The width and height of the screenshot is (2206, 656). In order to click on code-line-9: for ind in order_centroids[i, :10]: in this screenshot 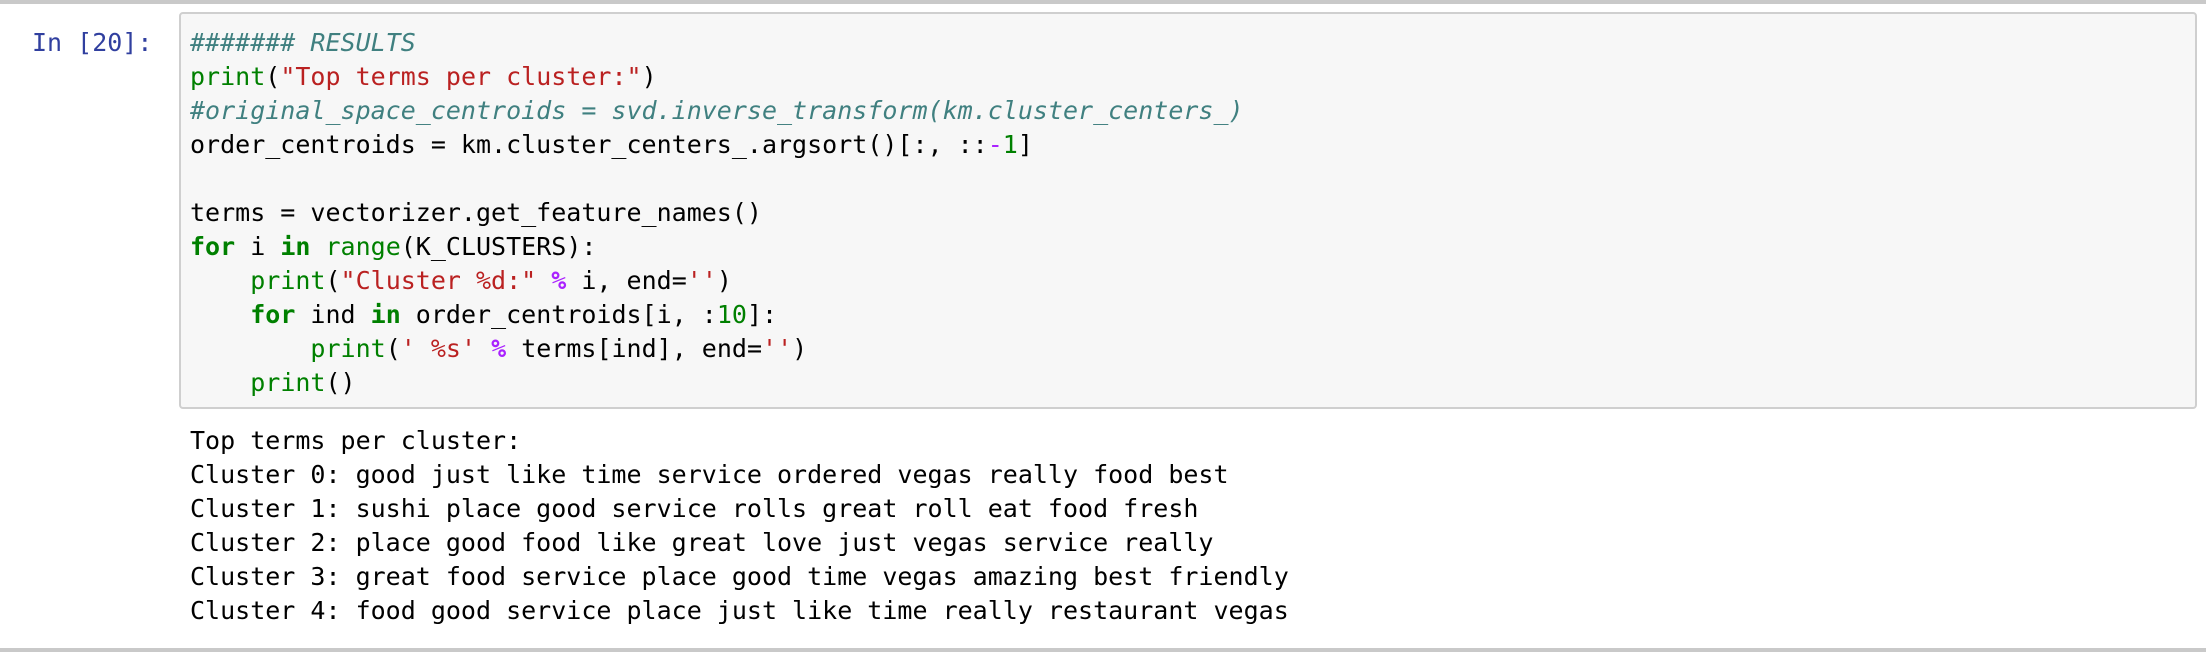, I will do `click(717, 315)`.